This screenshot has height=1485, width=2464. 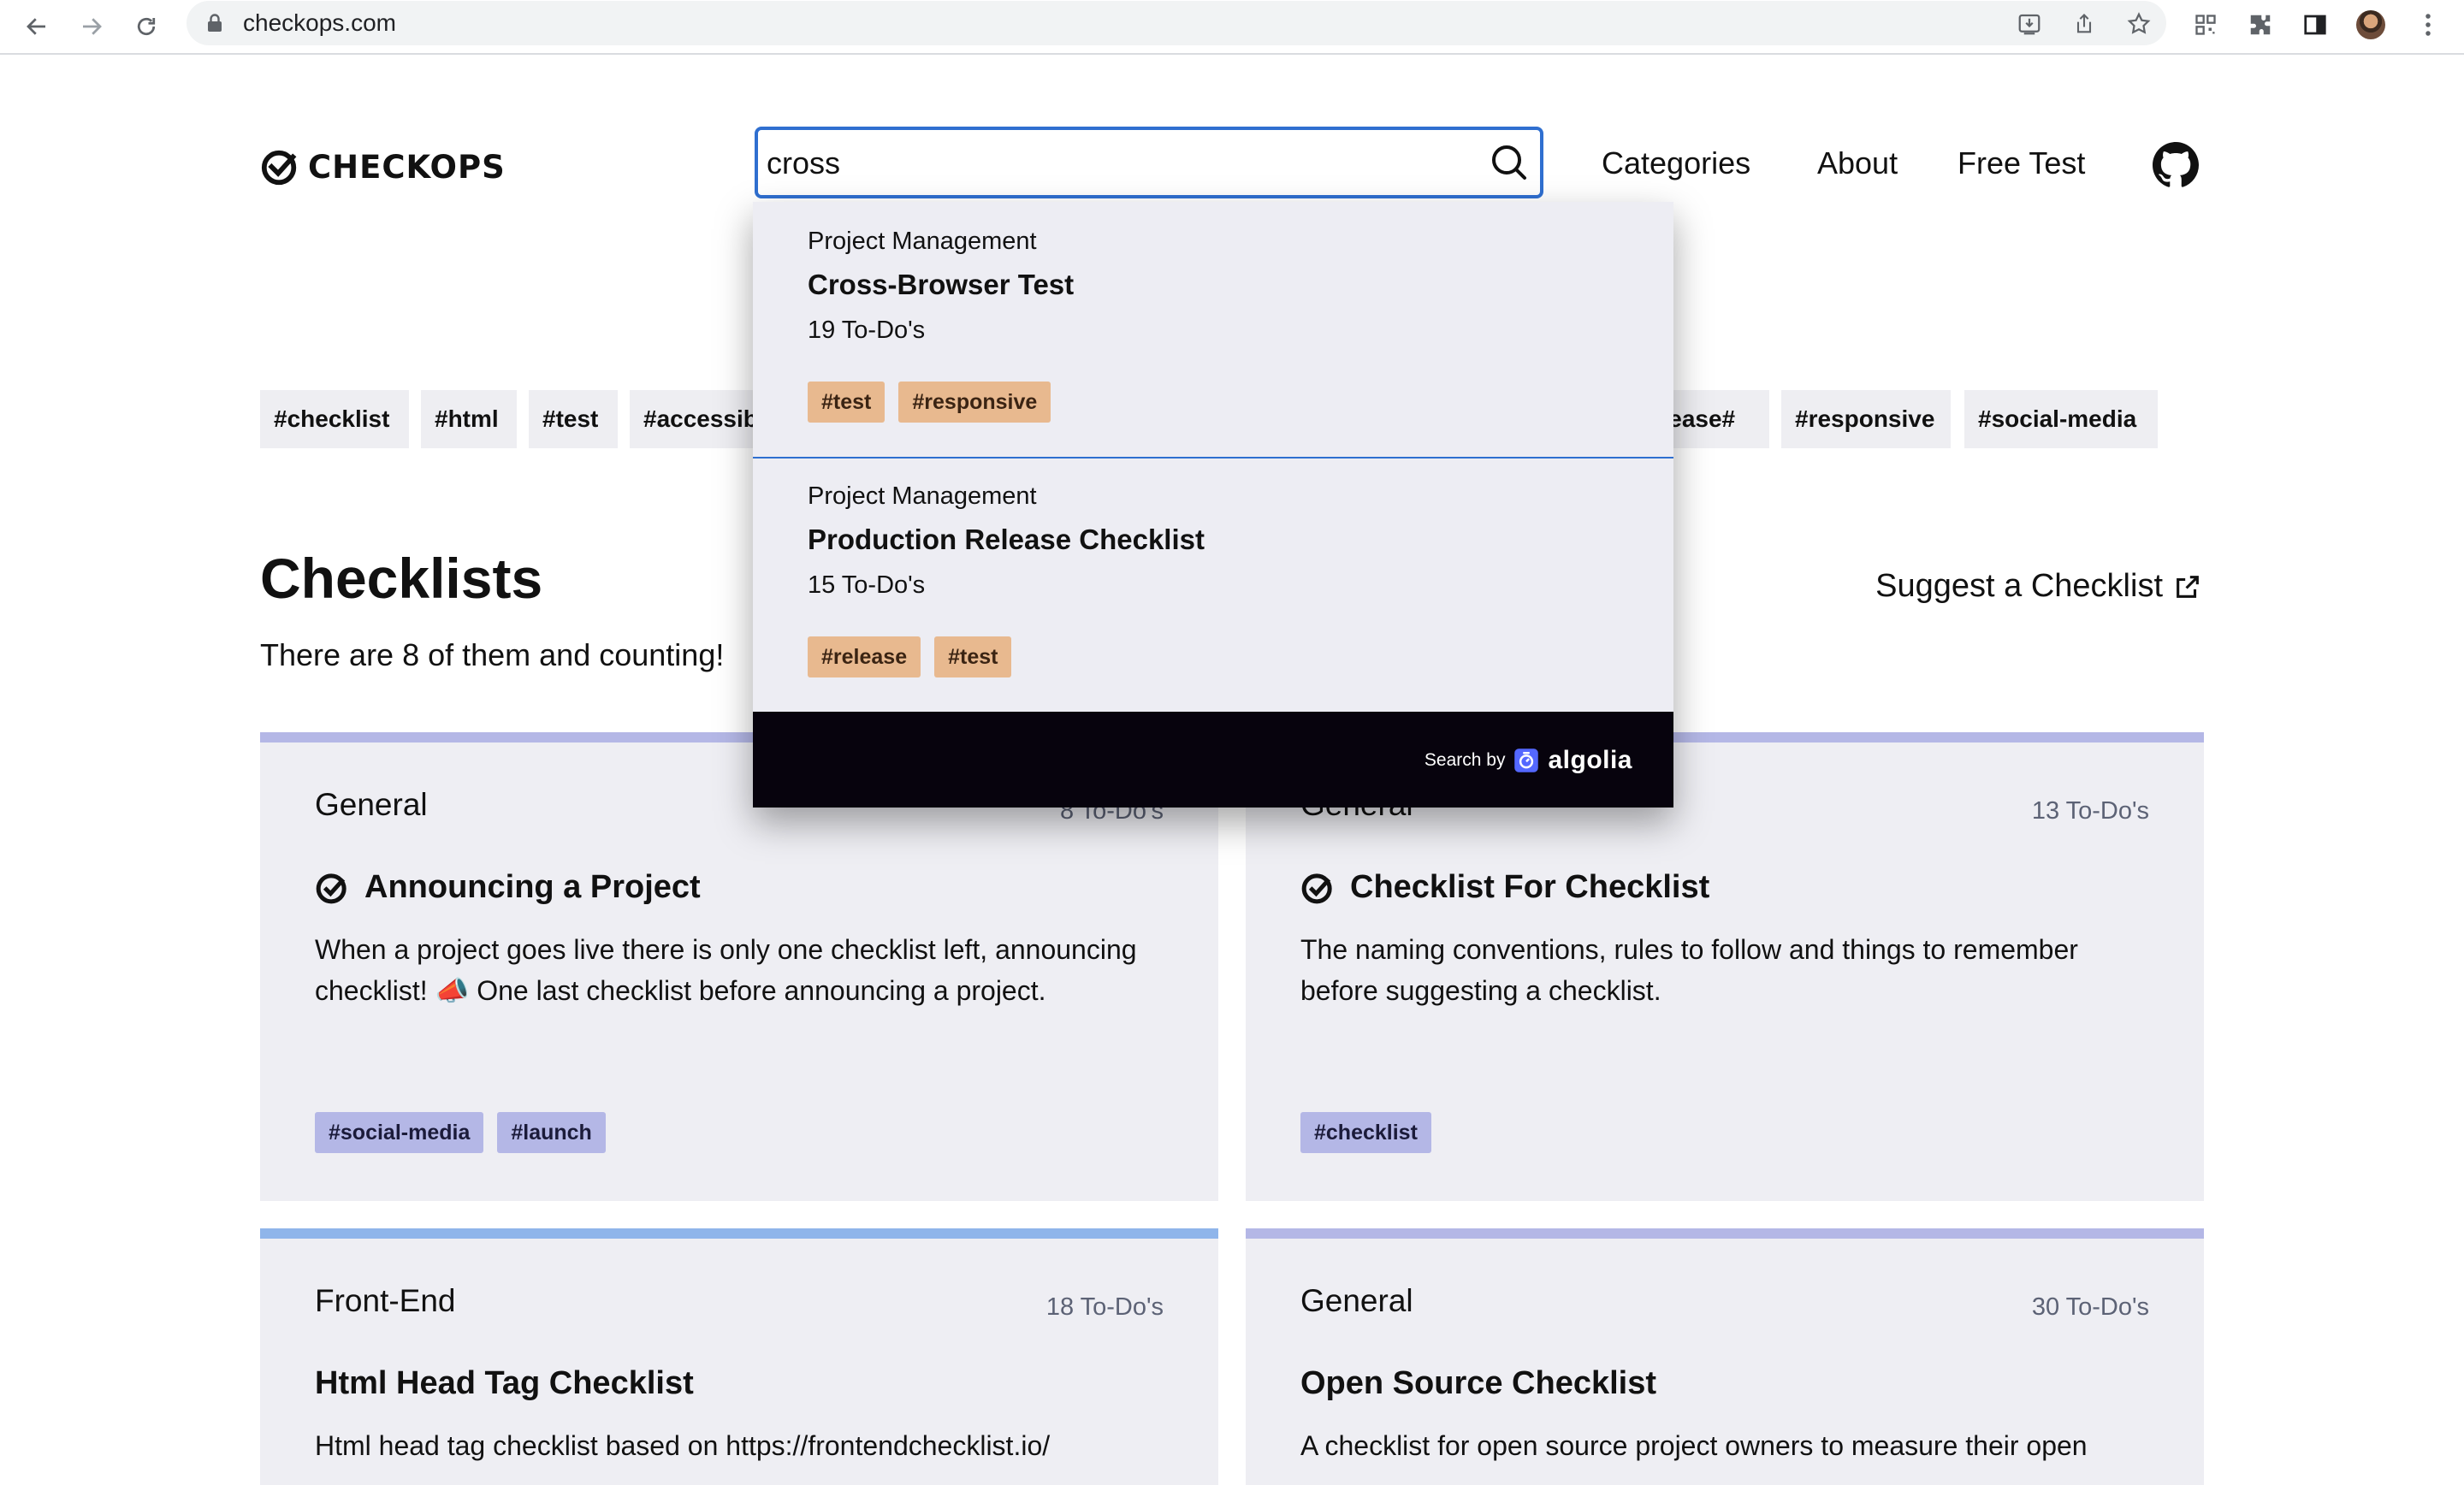 What do you see at coordinates (2061, 419) in the screenshot?
I see `tag-chip-social-media: #social-media` at bounding box center [2061, 419].